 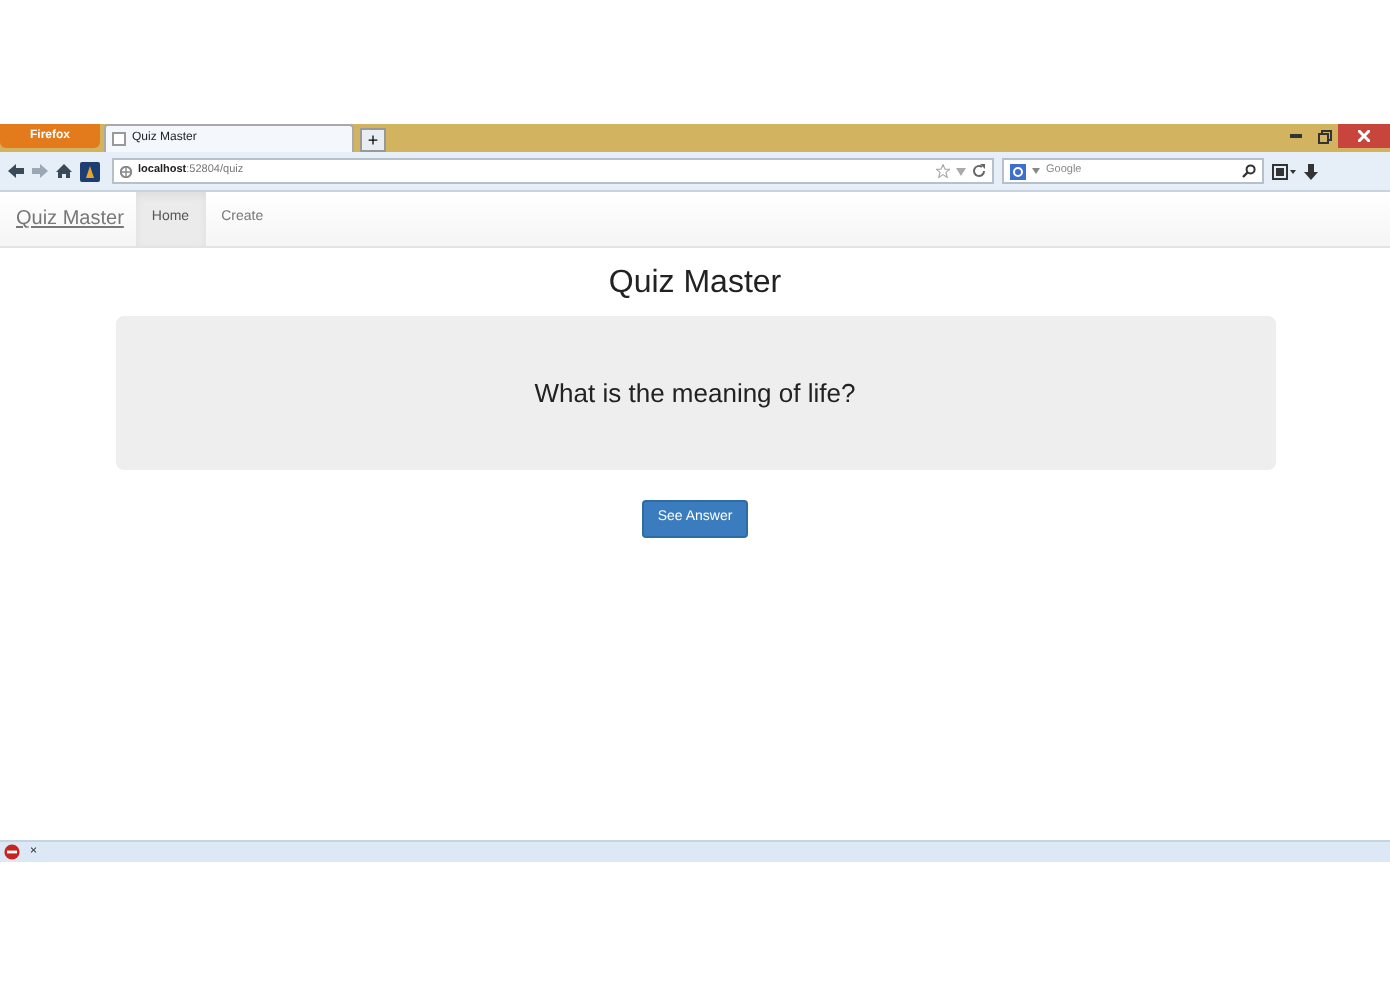 What do you see at coordinates (695, 284) in the screenshot?
I see `page-heading: Quiz Master` at bounding box center [695, 284].